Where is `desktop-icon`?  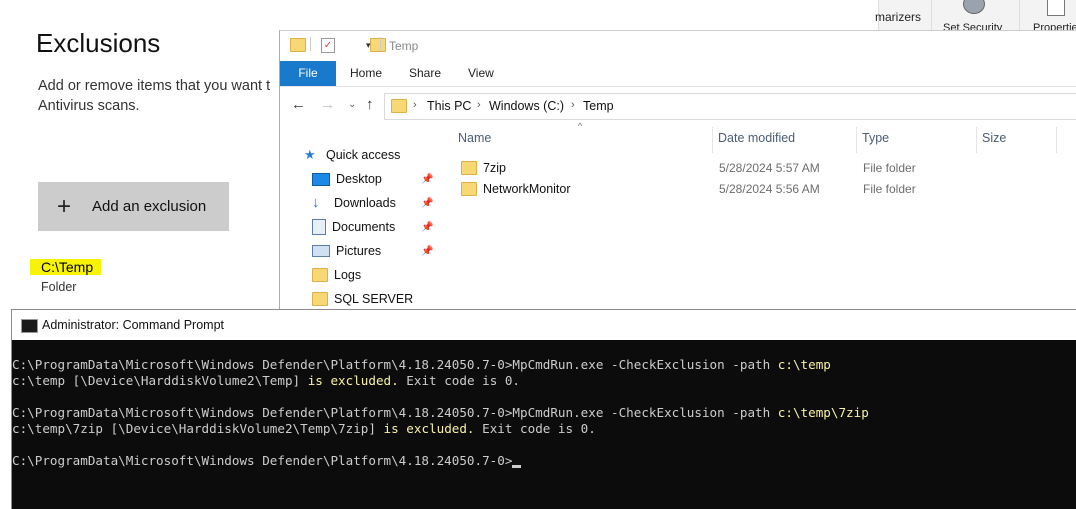
desktop-icon is located at coordinates (321, 179).